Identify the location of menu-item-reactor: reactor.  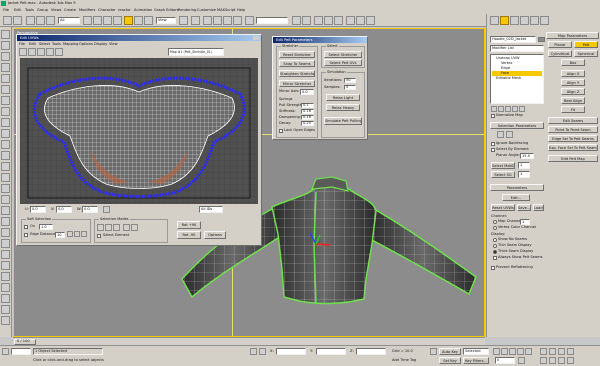
(124, 10).